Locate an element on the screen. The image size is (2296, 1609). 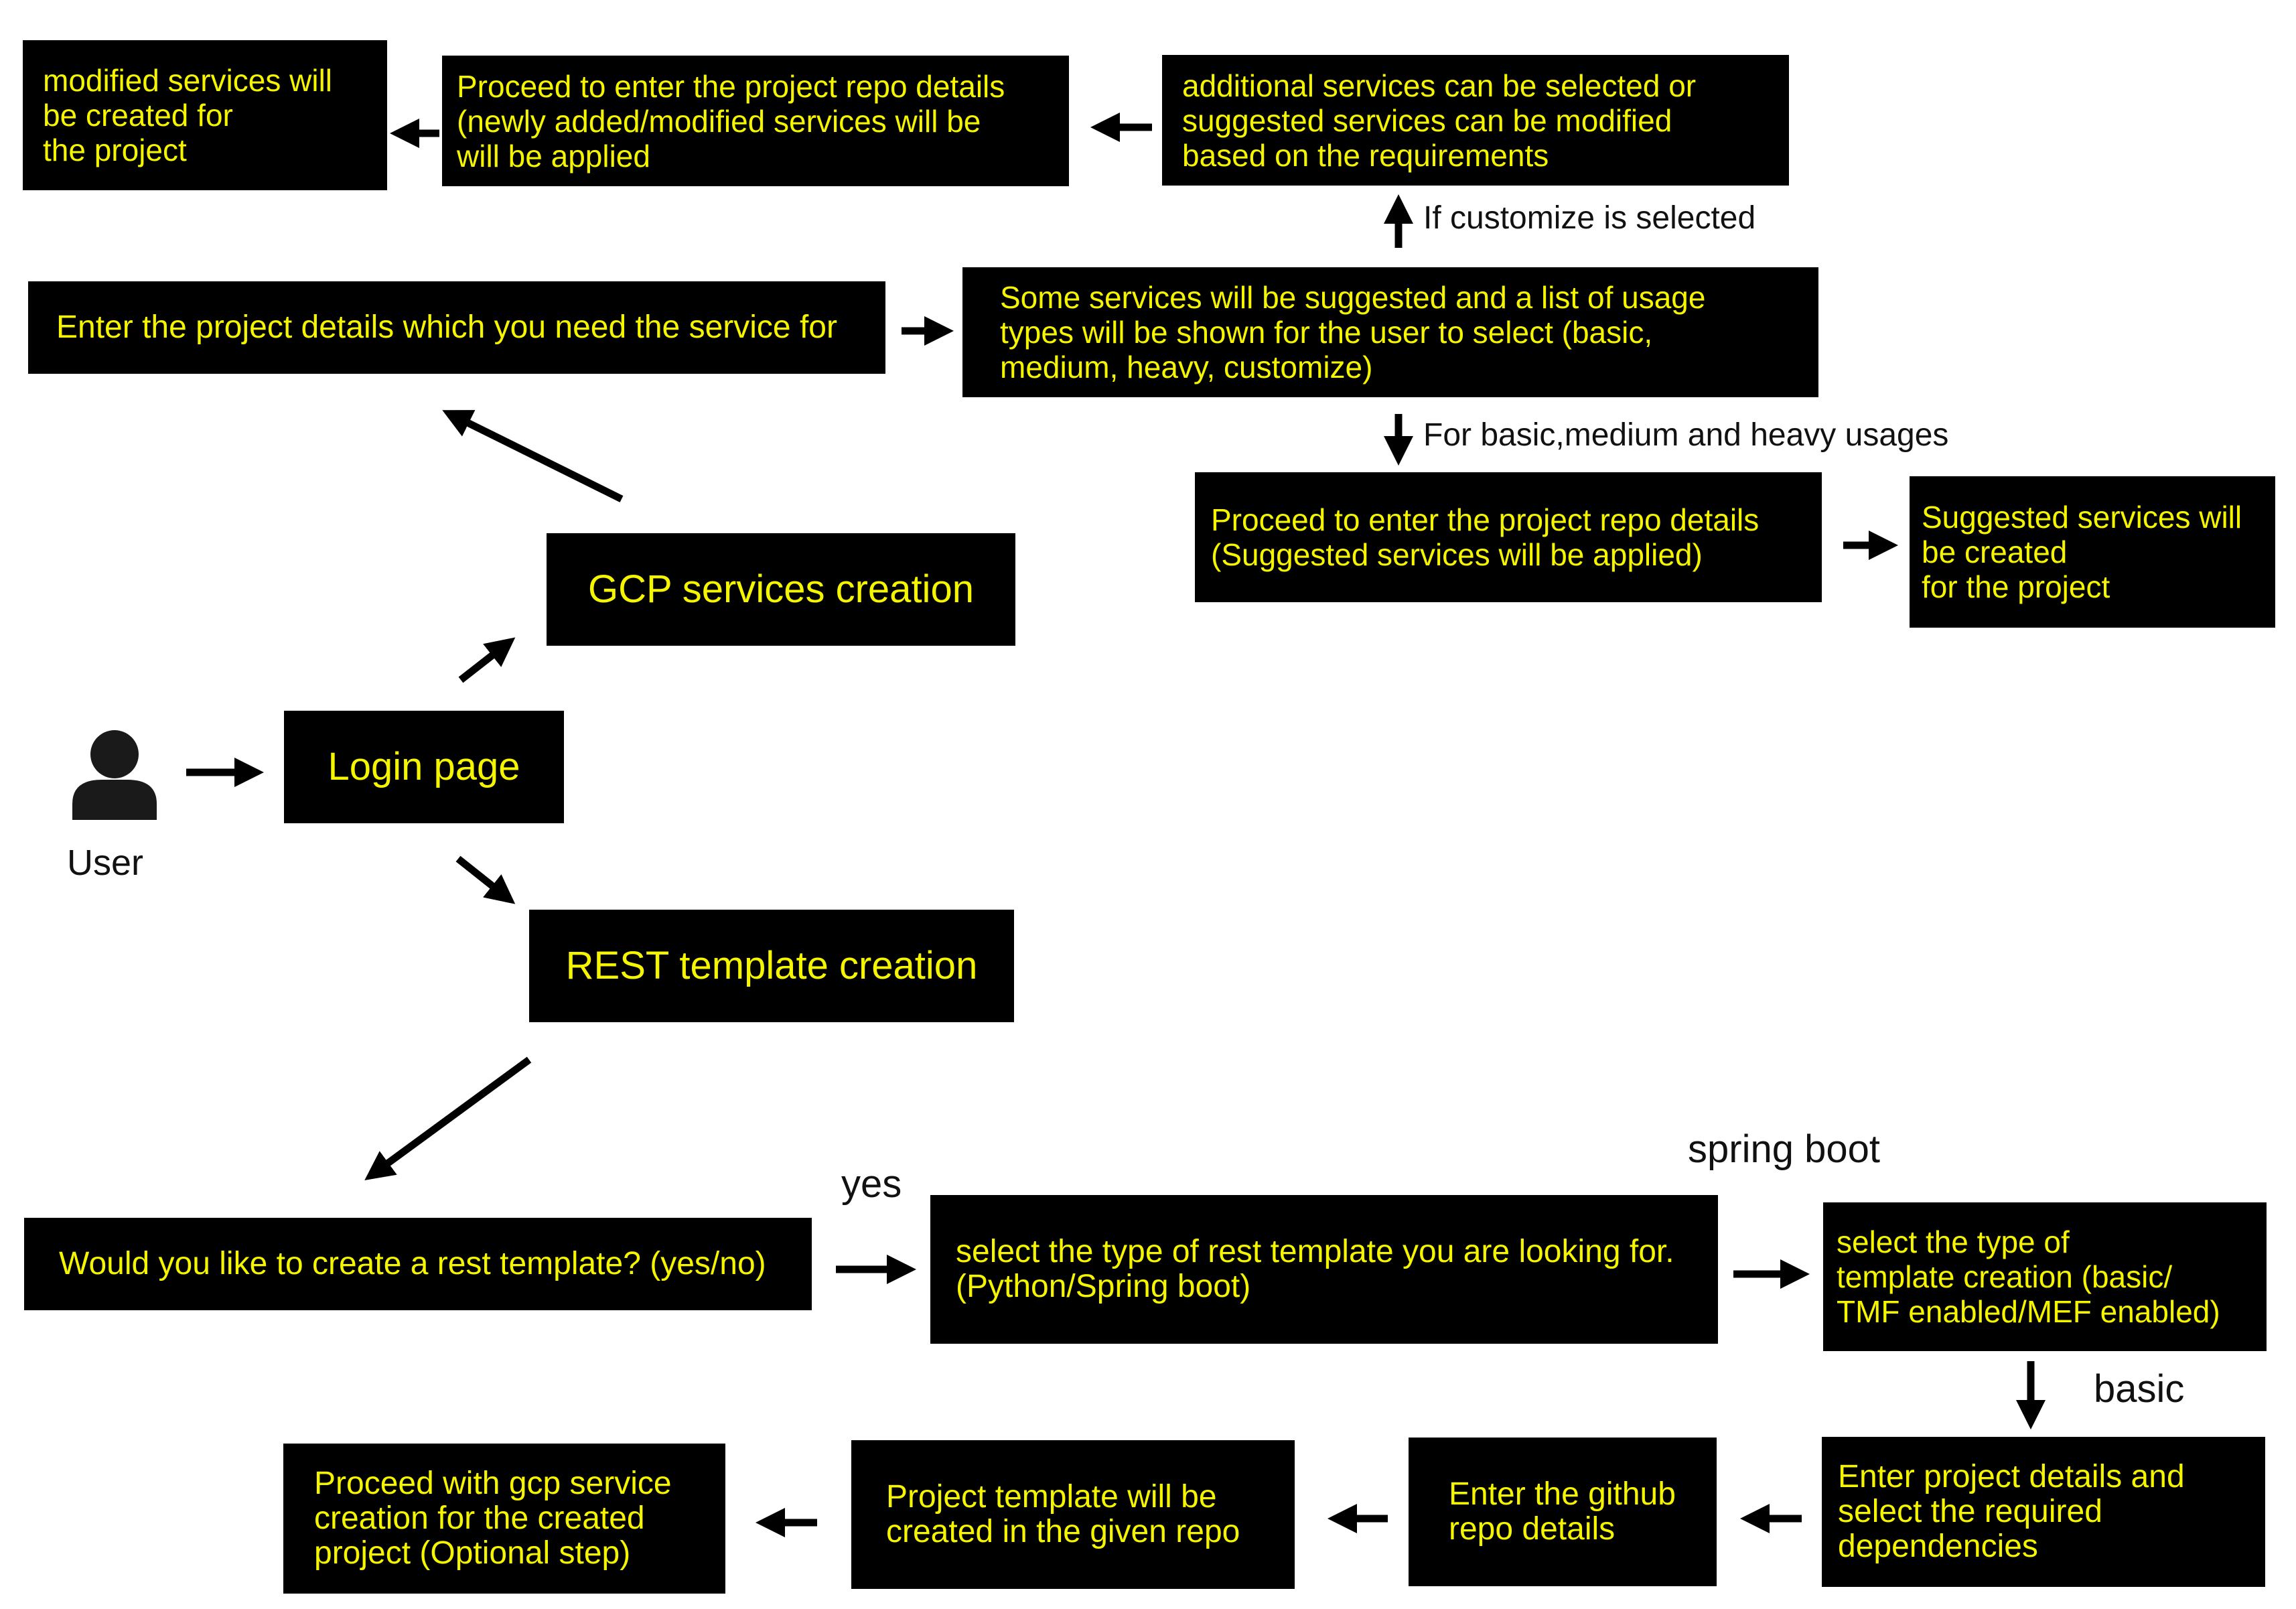
arrow-gcp-to-project-details is located at coordinates (533, 456).